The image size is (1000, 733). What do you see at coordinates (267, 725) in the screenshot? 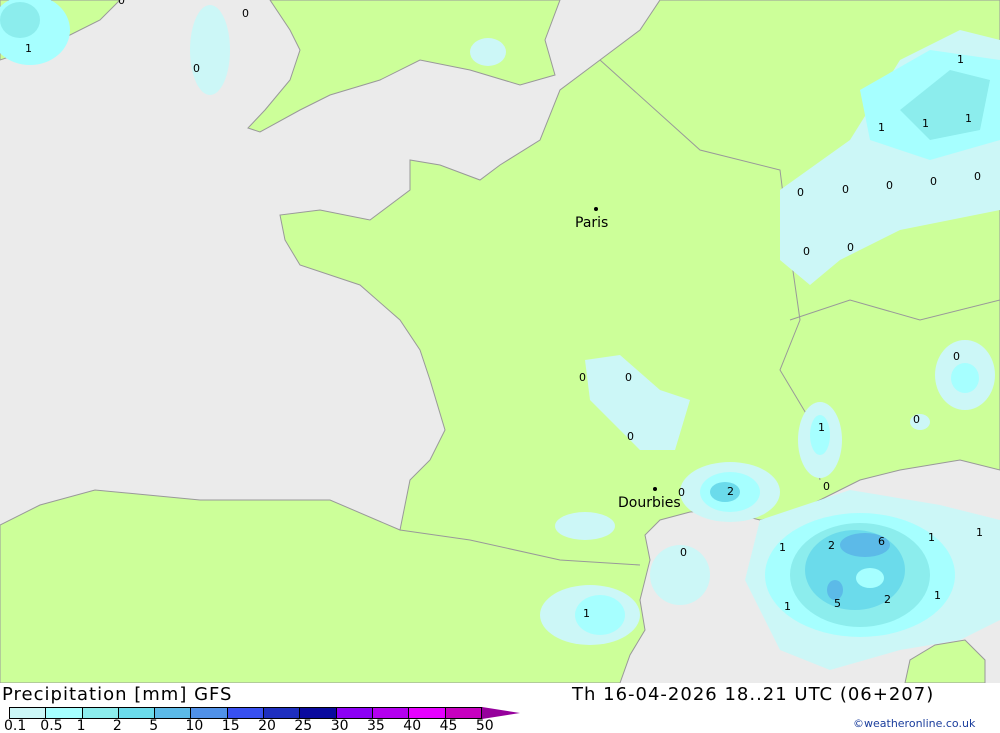
I see `legend-tick: 20` at bounding box center [267, 725].